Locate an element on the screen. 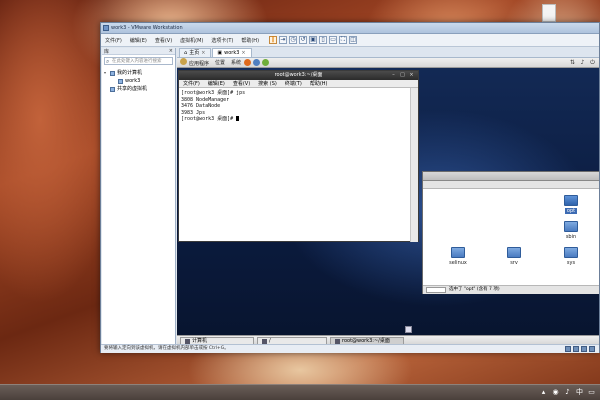 This screenshot has width=600, height=400. minimize-icon: – is located at coordinates (393, 75).